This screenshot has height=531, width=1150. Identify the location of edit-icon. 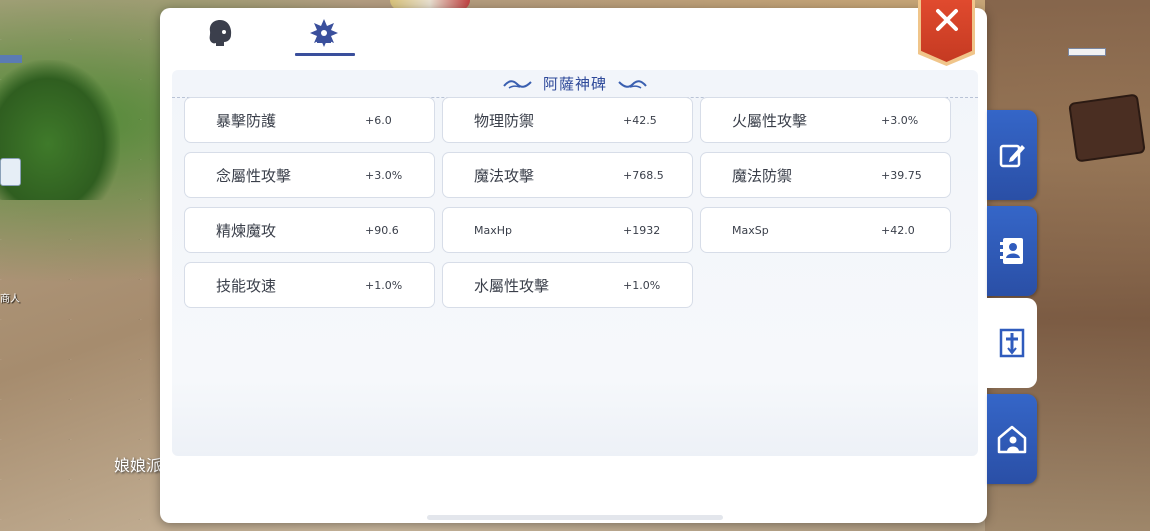
(1012, 156).